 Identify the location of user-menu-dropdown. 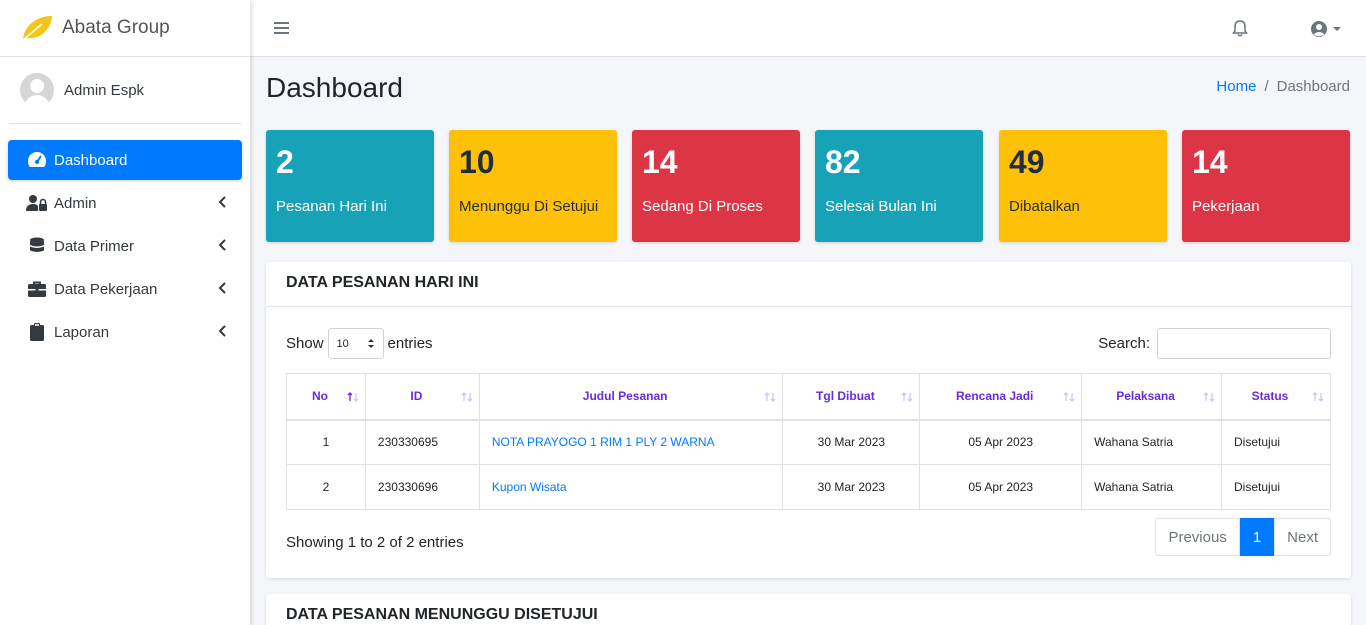
(1327, 29).